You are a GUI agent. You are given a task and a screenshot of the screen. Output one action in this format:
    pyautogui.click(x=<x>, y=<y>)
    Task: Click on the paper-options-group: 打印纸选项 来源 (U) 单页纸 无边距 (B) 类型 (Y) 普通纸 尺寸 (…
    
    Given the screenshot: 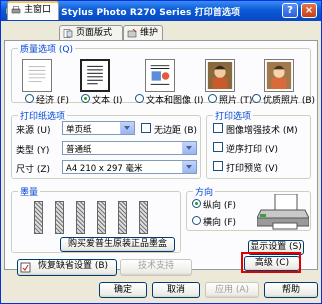 What is the action you would take?
    pyautogui.click(x=106, y=144)
    